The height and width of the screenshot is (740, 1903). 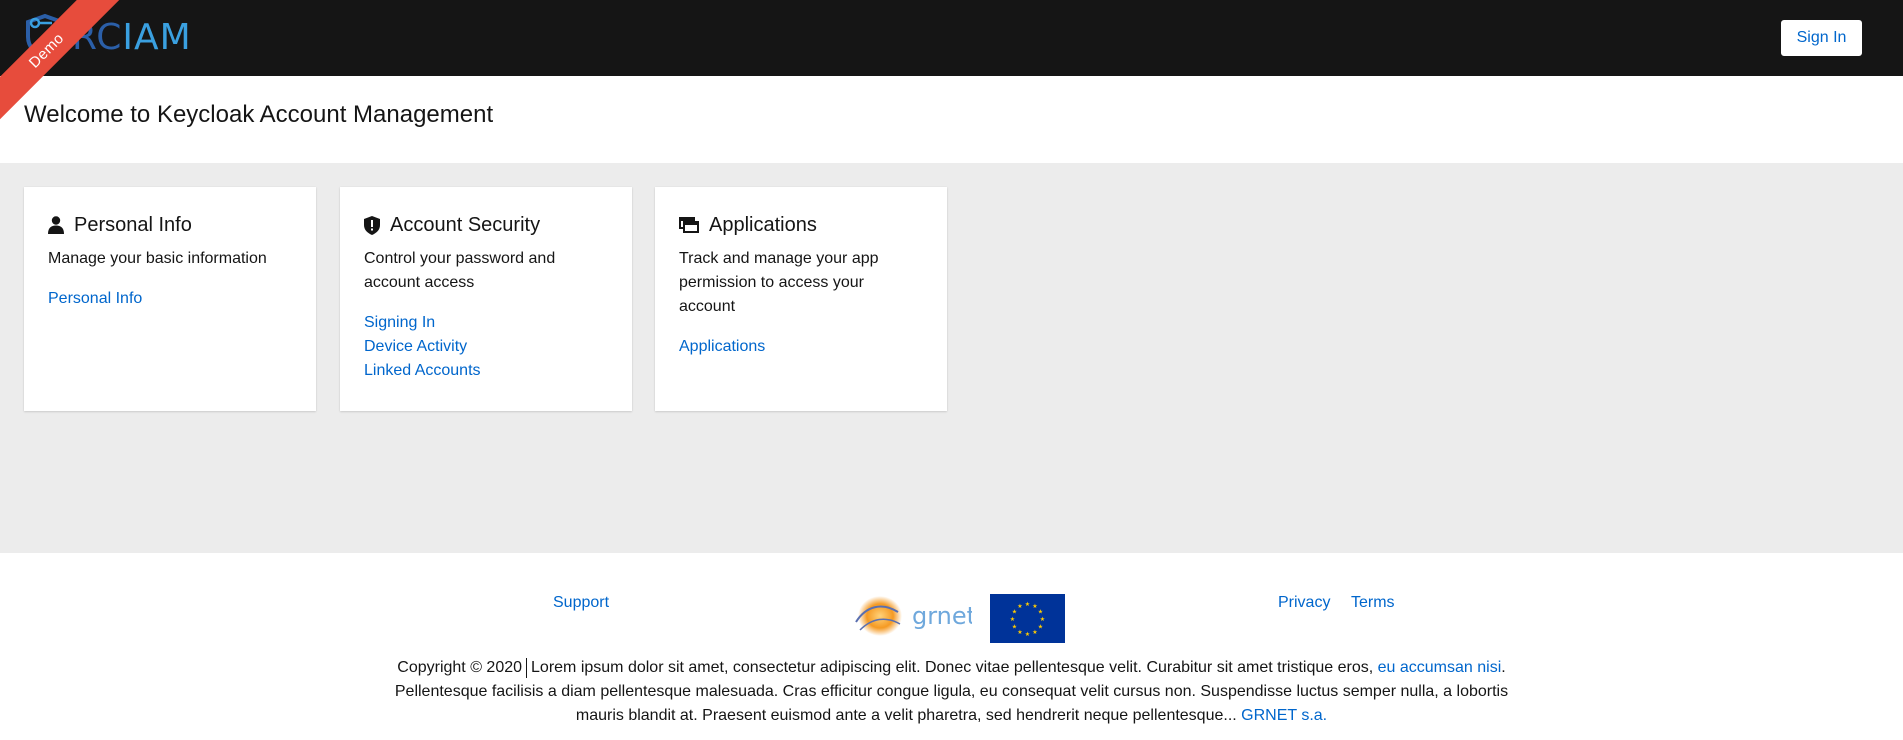 I want to click on logo-rc: RC, so click(x=97, y=37).